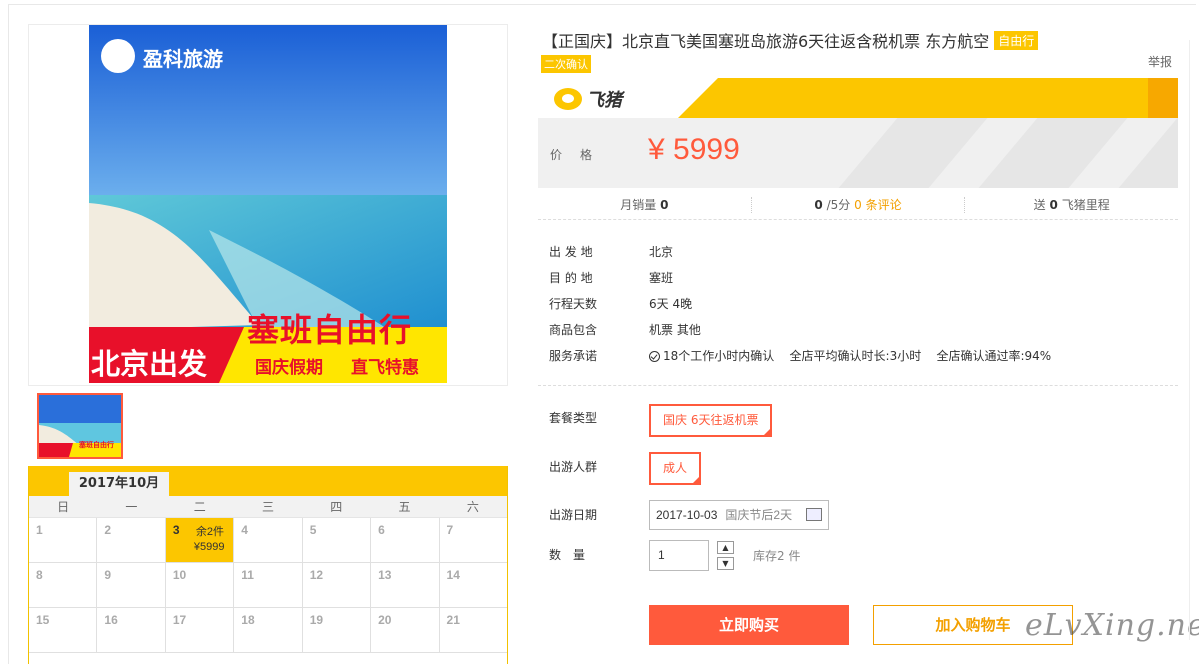 This screenshot has width=1199, height=664. Describe the element at coordinates (675, 330) in the screenshot. I see `info-value: 机票 其他` at that location.